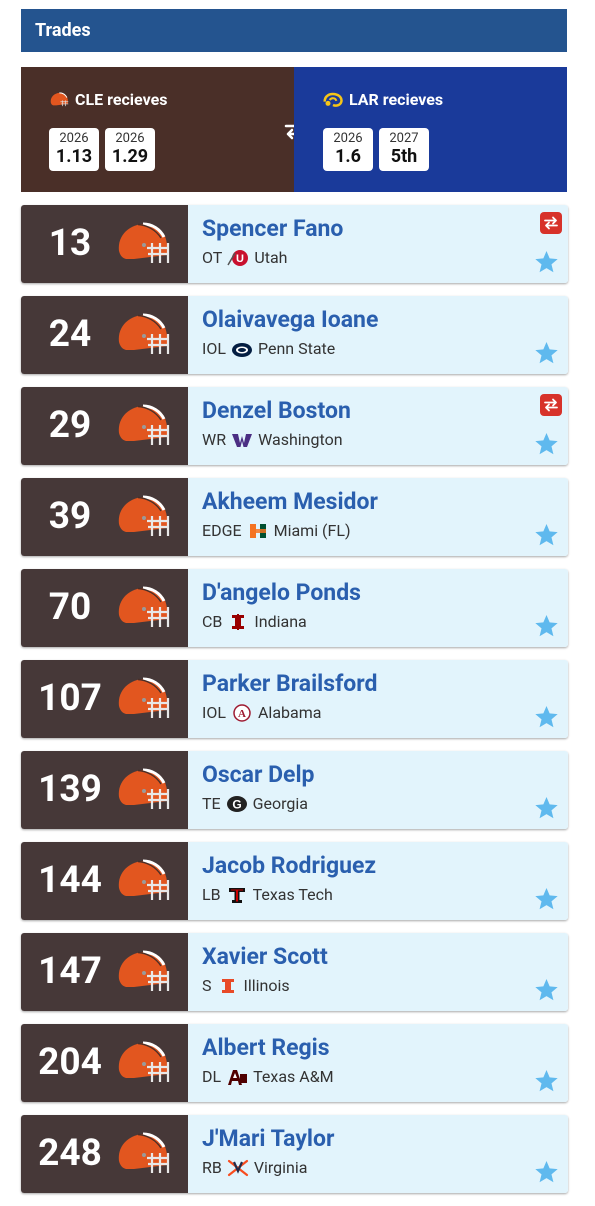 The width and height of the screenshot is (595, 1206). I want to click on texas-am-logo-icon, so click(238, 1077).